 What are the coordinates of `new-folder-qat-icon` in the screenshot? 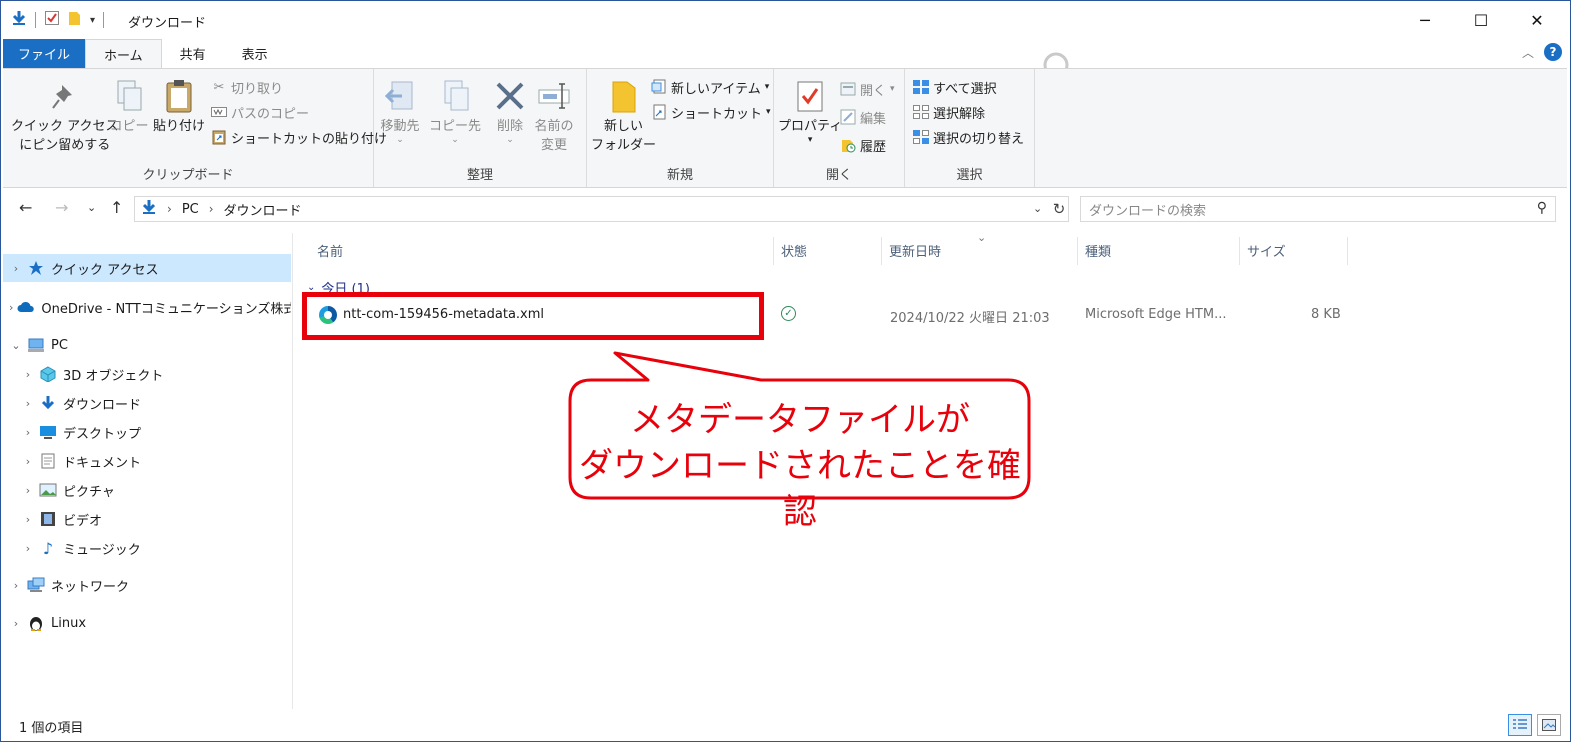 It's located at (75, 20).